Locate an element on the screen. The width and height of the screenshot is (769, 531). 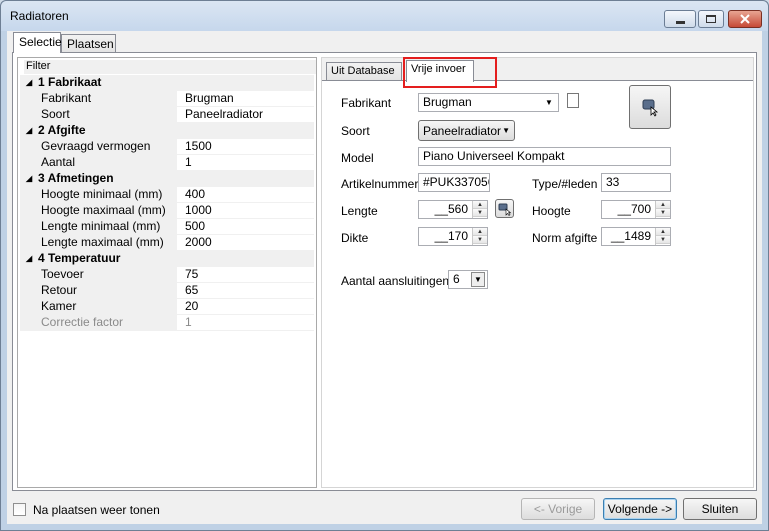
grid-category-label: 2 Afgifte is located at coordinates (62, 130).